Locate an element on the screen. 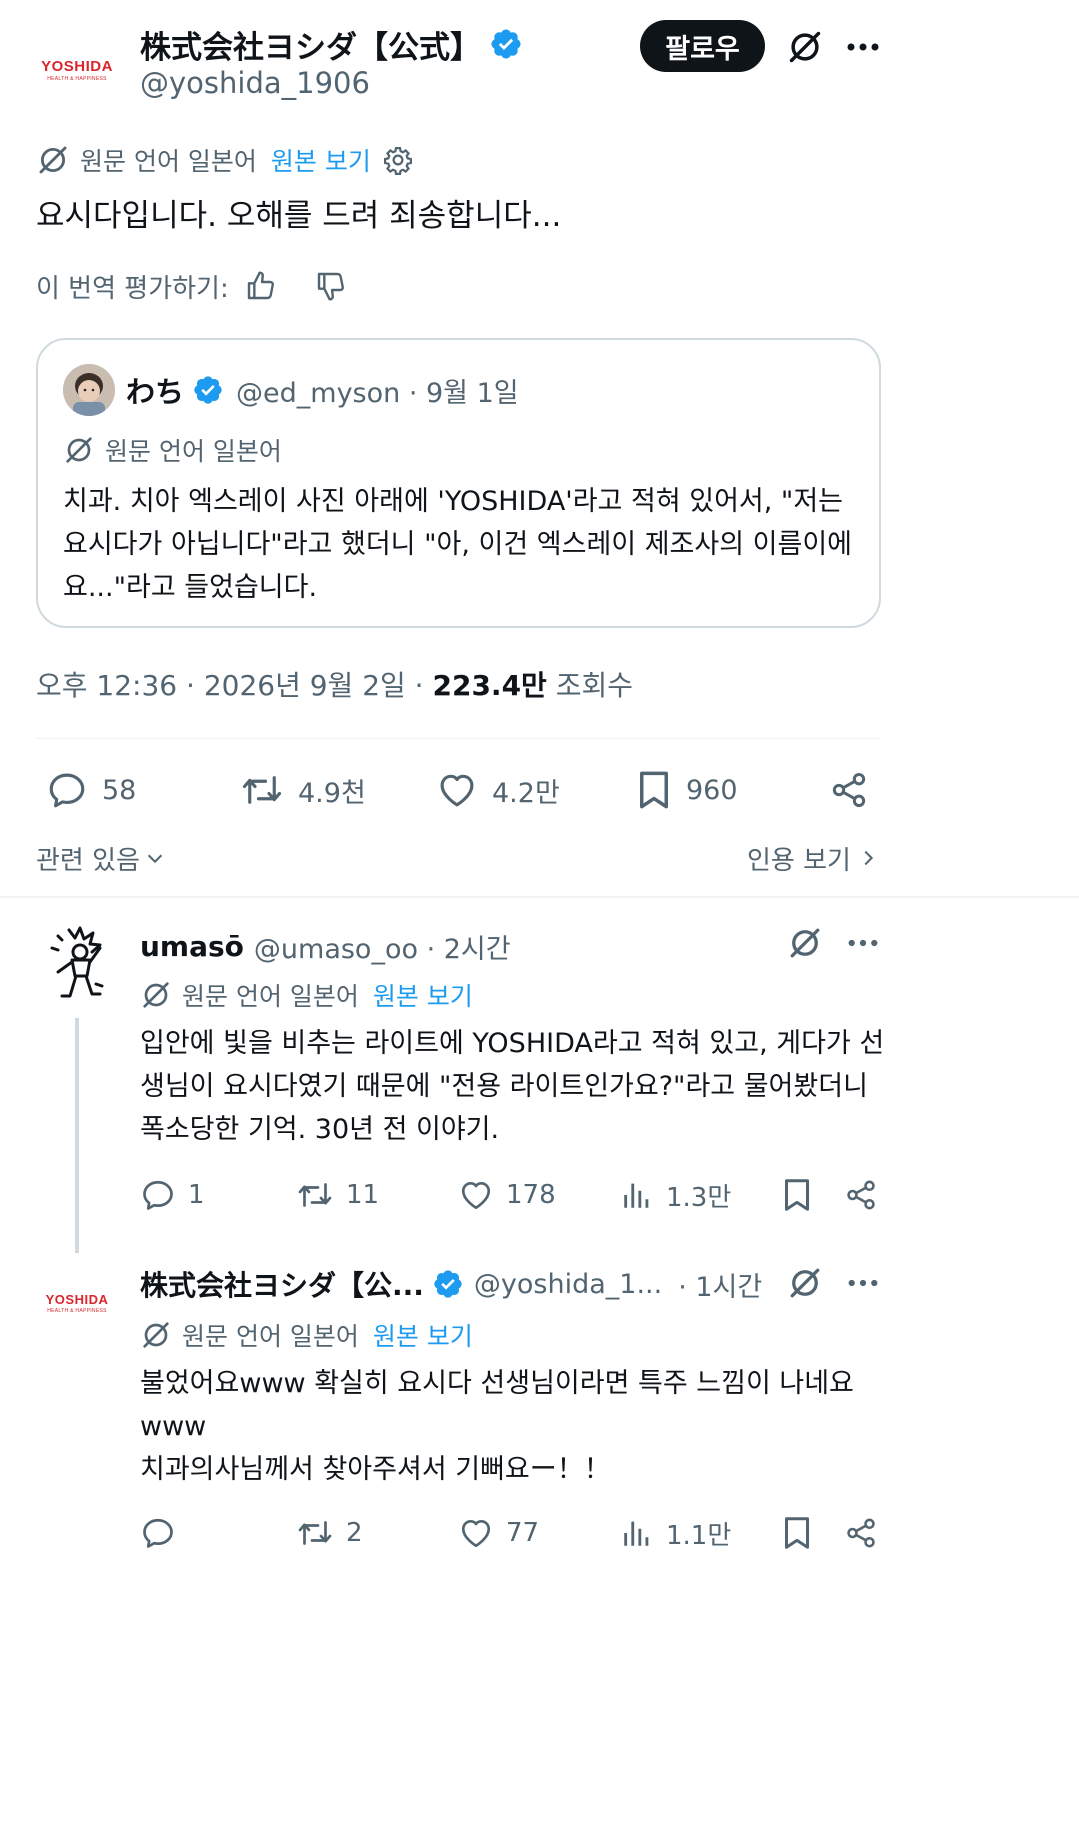 The height and width of the screenshot is (1847, 1079). views-button: 1.1만 is located at coordinates (675, 1533).